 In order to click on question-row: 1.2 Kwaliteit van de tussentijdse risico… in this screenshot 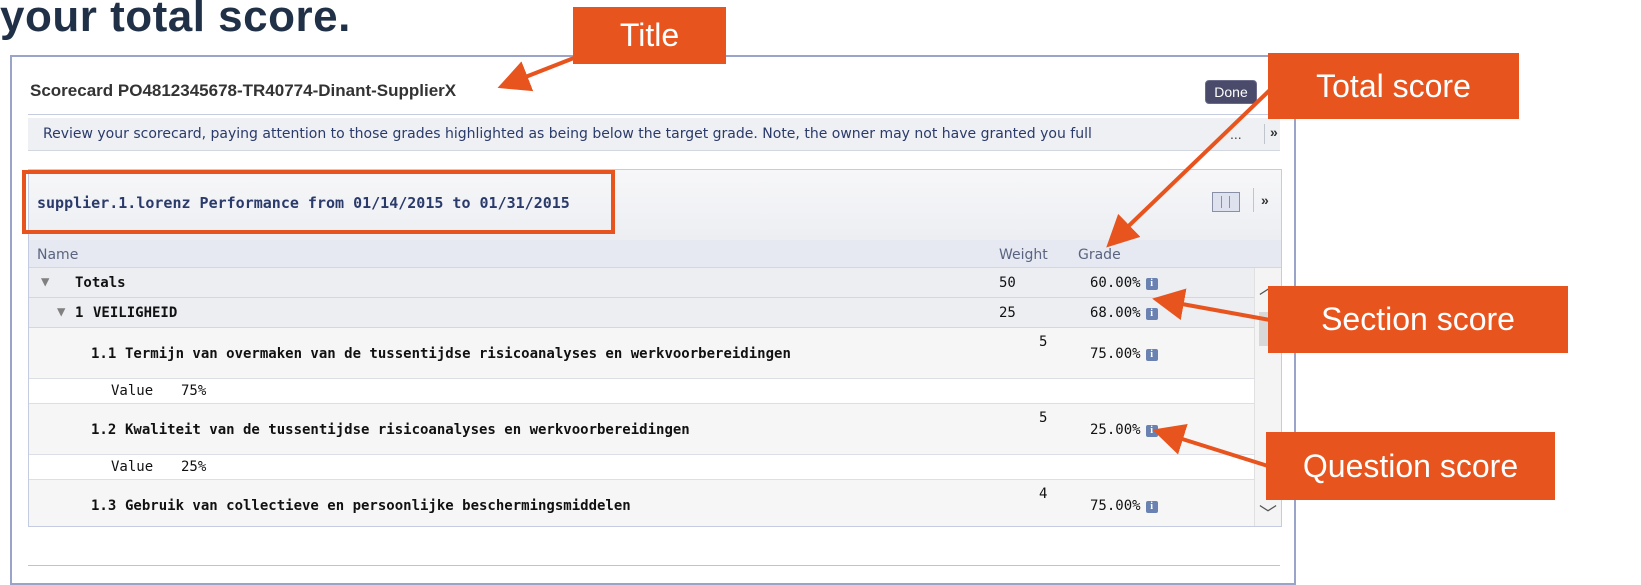, I will do `click(641, 429)`.